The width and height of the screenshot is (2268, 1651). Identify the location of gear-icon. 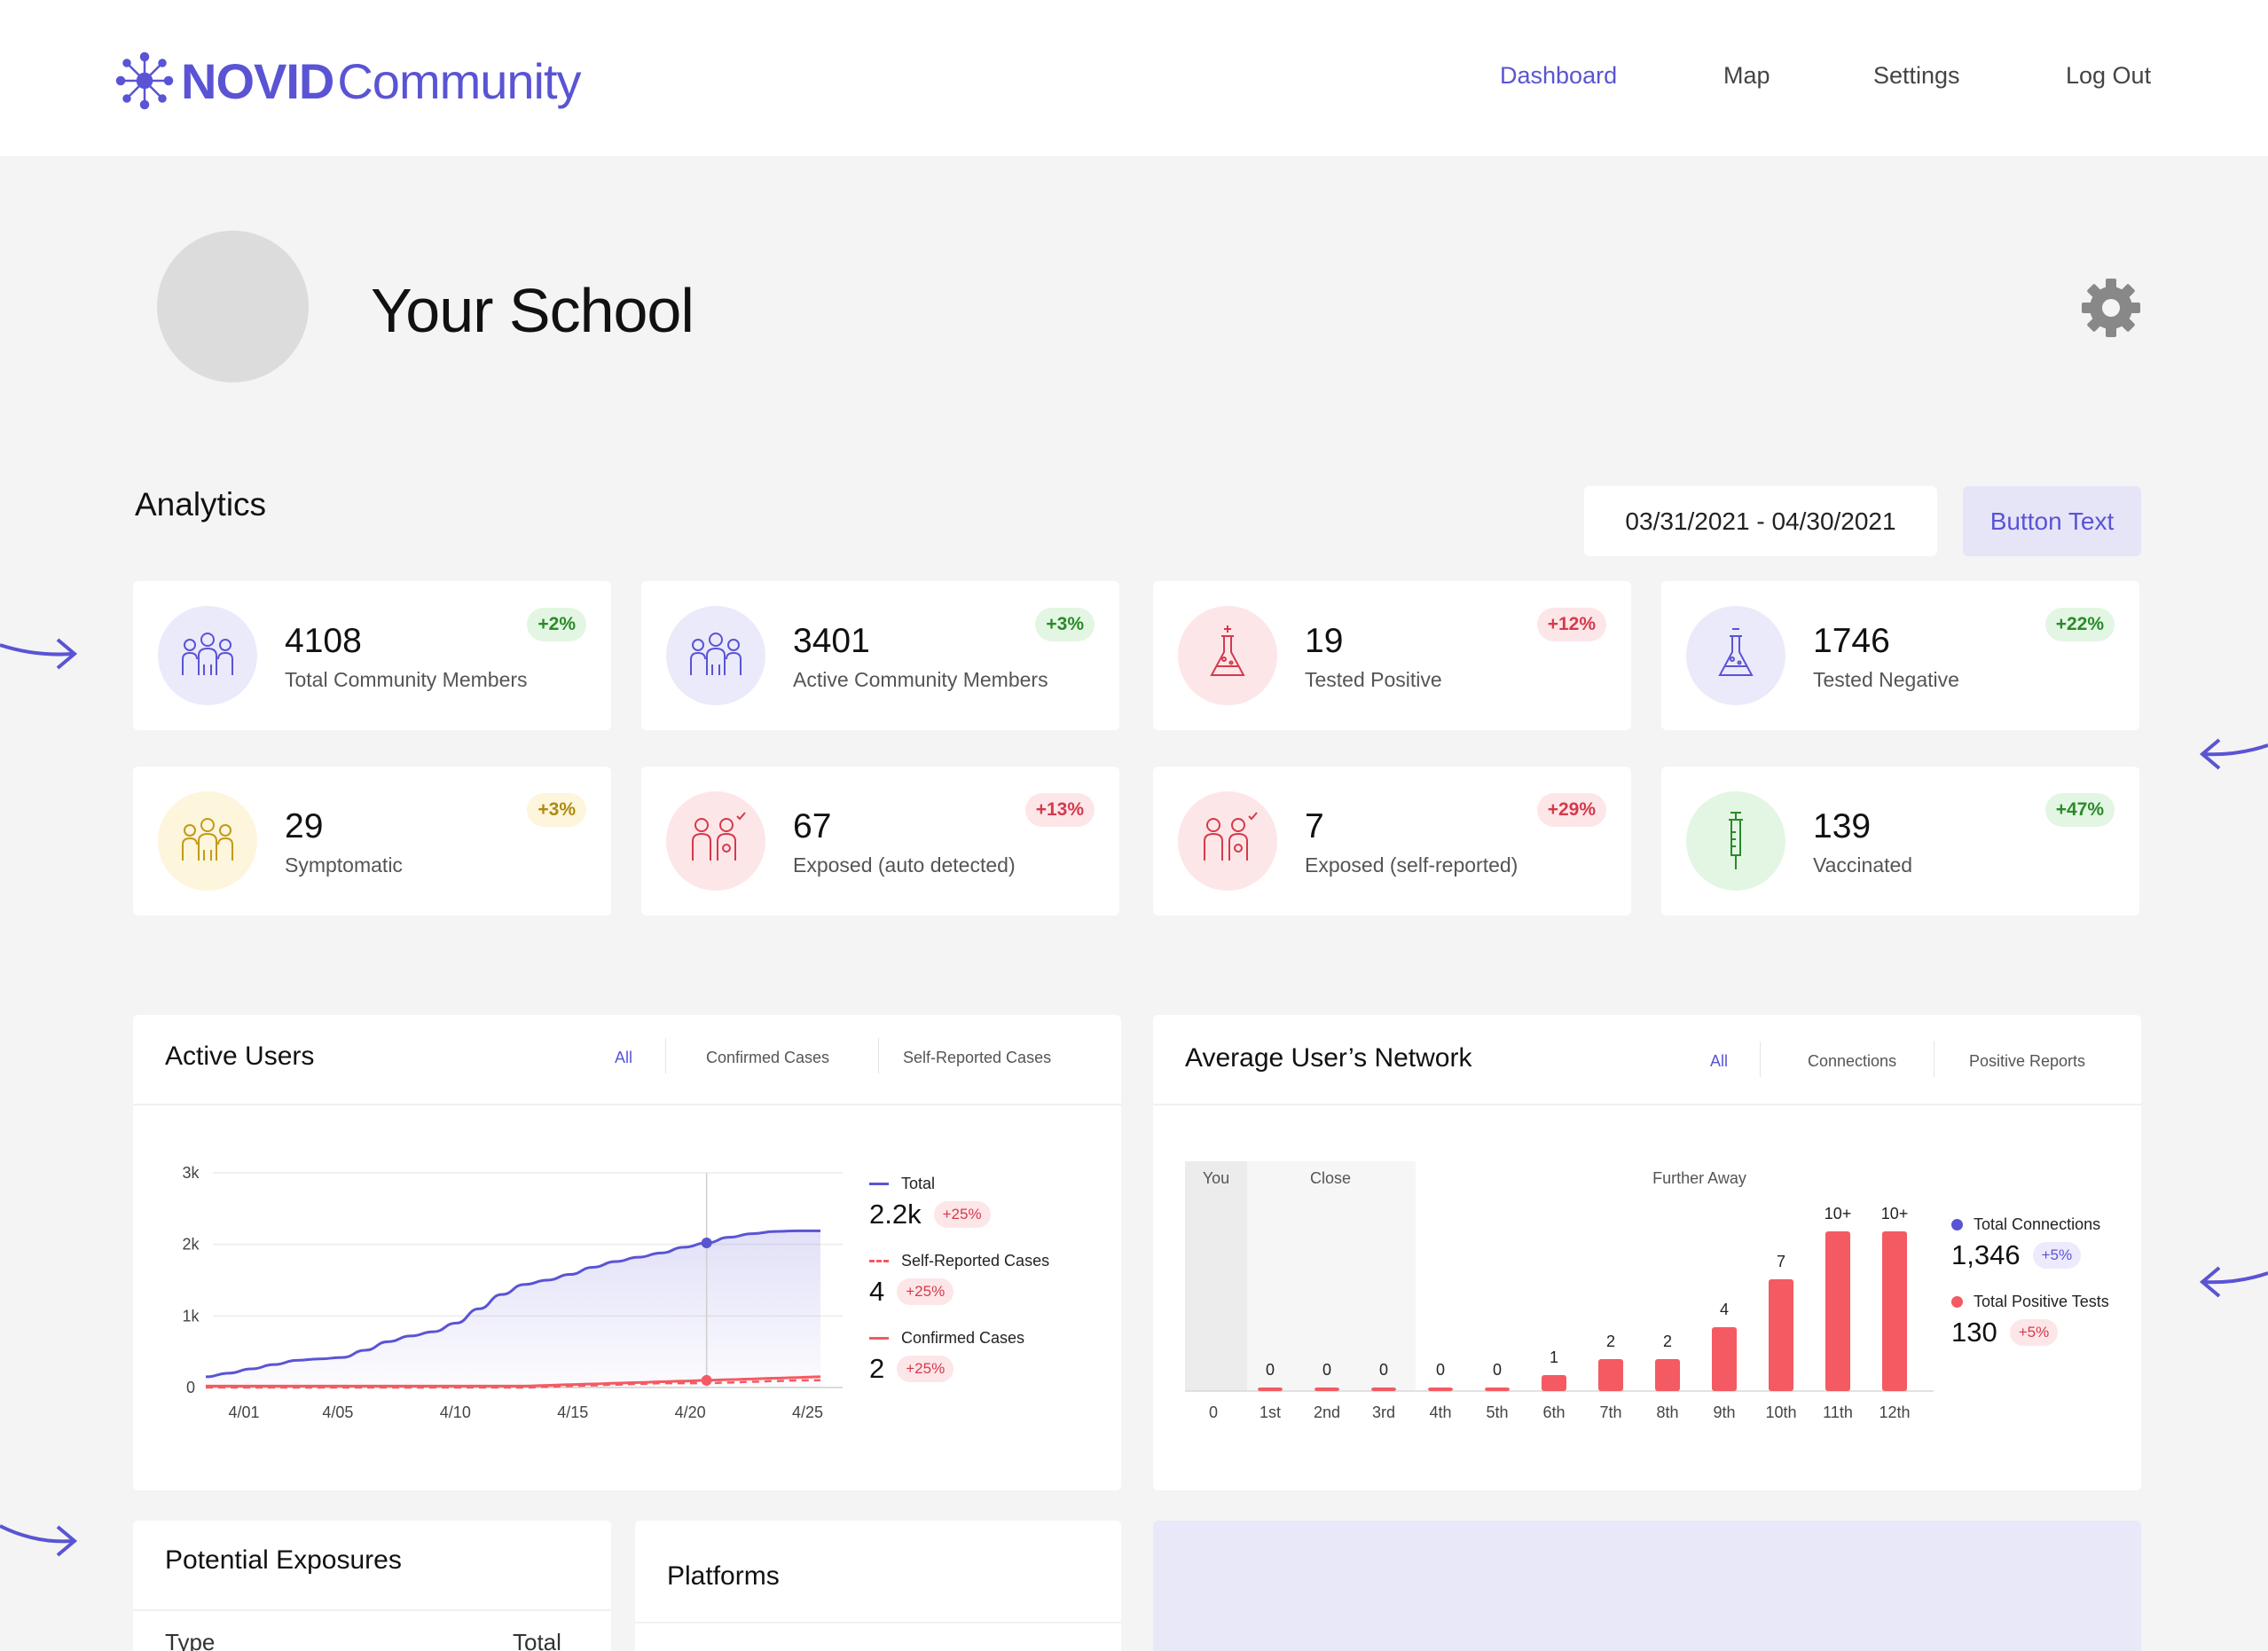
(2111, 308).